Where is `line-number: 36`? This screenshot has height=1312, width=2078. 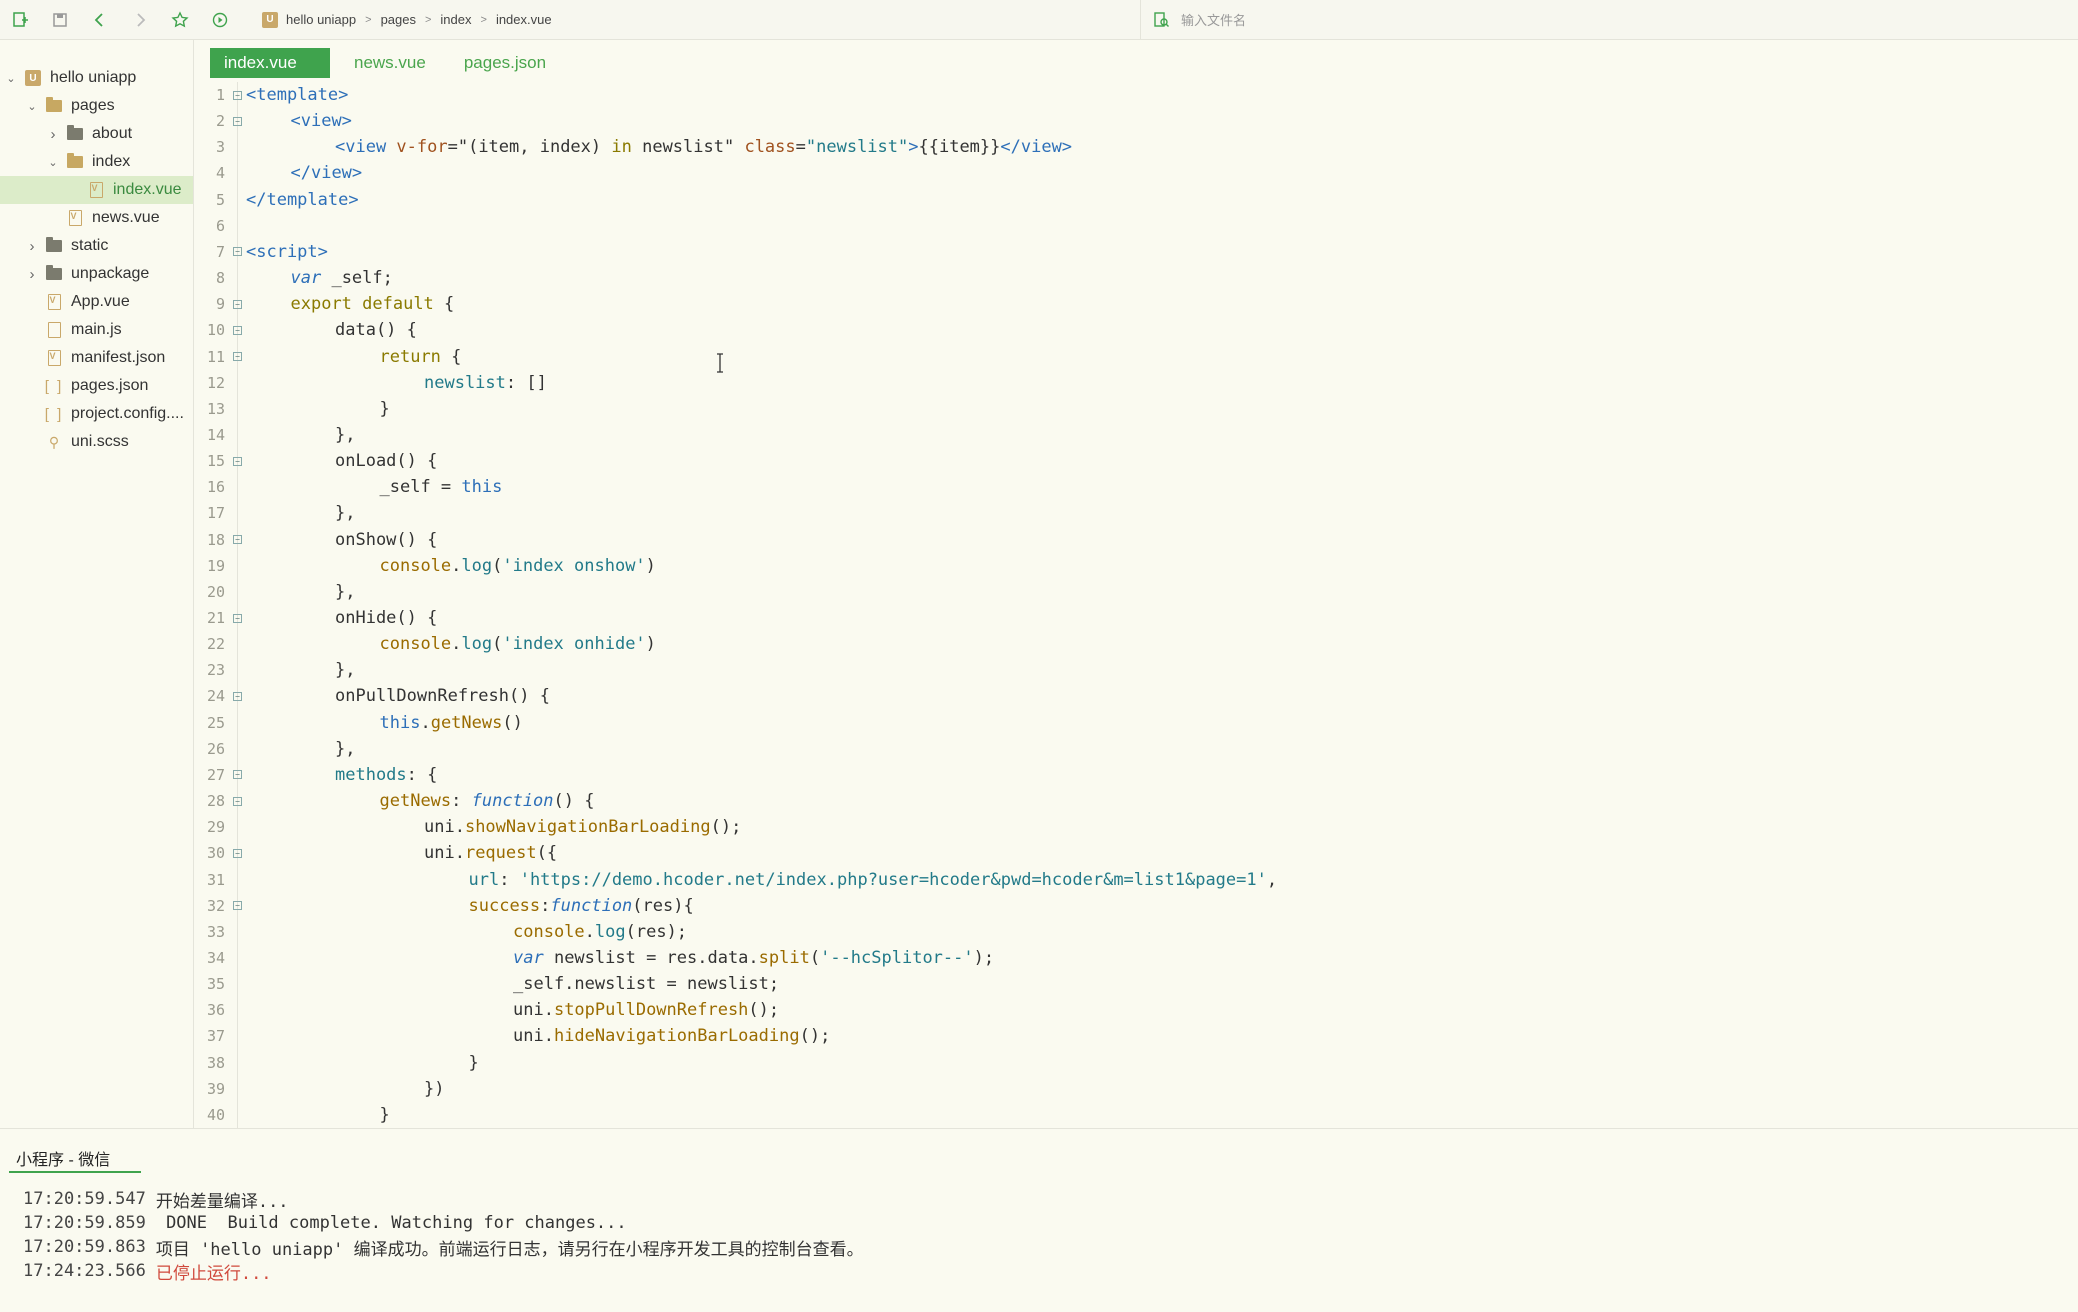 line-number: 36 is located at coordinates (215, 1010).